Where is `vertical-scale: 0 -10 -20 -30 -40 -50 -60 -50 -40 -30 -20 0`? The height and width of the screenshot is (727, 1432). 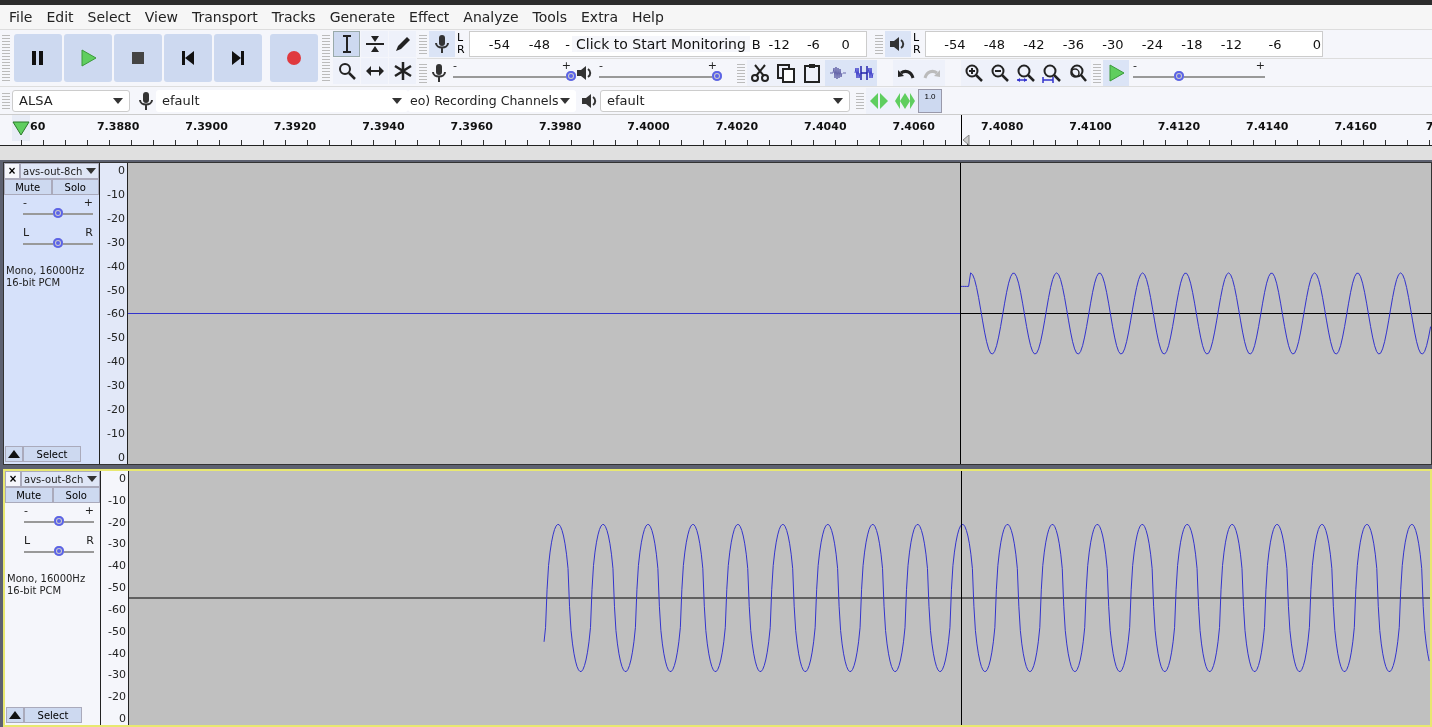
vertical-scale: 0 -10 -20 -30 -40 -50 -60 -50 -40 -30 -20 0 is located at coordinates (115, 598).